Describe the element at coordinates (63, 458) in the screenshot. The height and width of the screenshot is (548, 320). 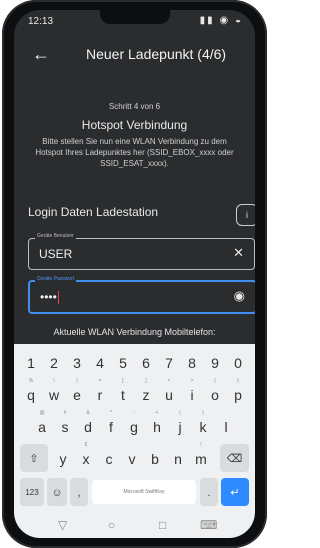
I see `key-y: y` at that location.